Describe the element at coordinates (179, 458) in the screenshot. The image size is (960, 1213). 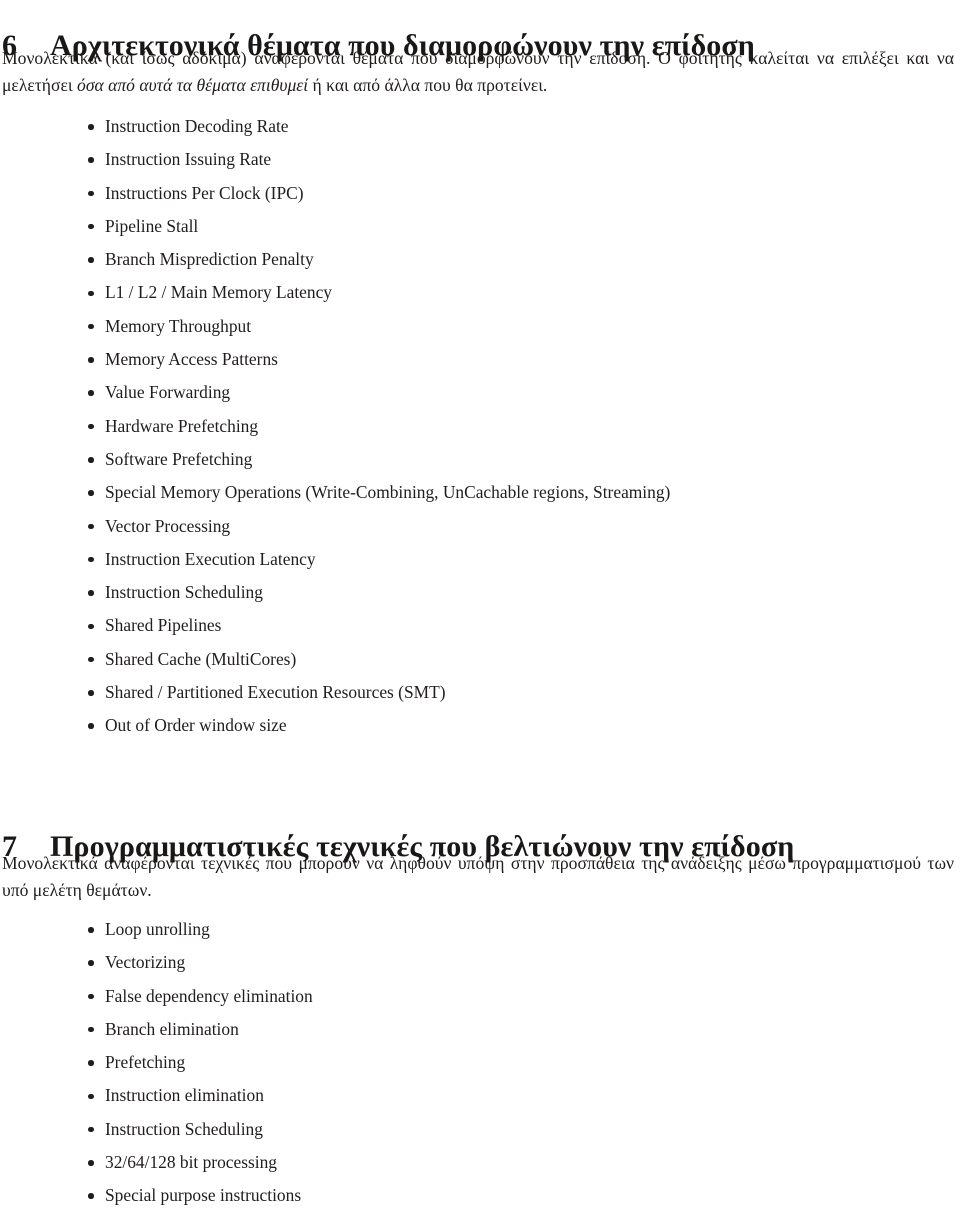
I see `list-item-label: Software Prefetching` at that location.